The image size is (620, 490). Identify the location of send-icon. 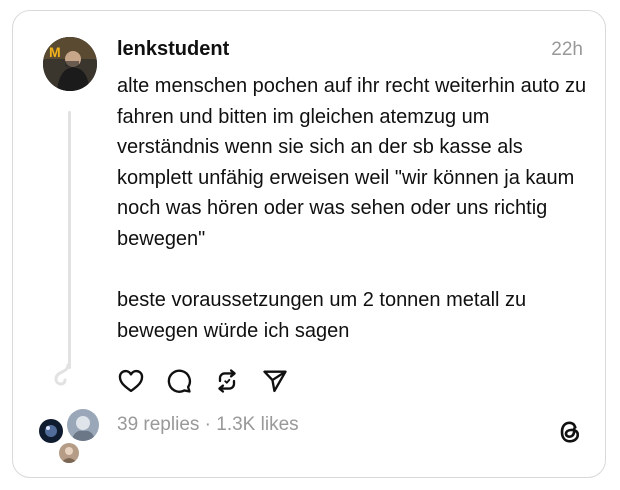
(275, 381).